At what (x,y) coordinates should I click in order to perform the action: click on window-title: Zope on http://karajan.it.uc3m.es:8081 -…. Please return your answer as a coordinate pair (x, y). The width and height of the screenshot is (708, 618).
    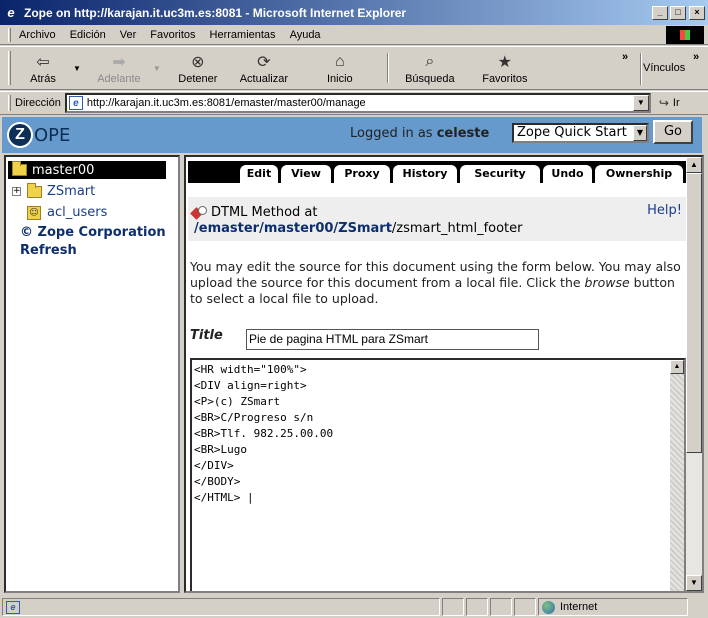
    Looking at the image, I should click on (215, 12).